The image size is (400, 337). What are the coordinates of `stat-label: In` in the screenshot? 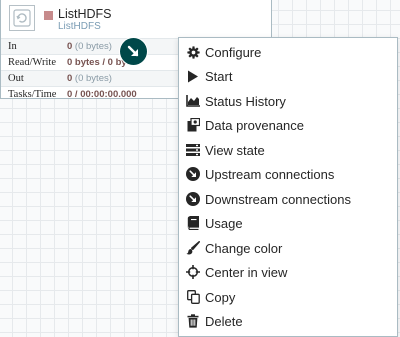 It's located at (12, 46).